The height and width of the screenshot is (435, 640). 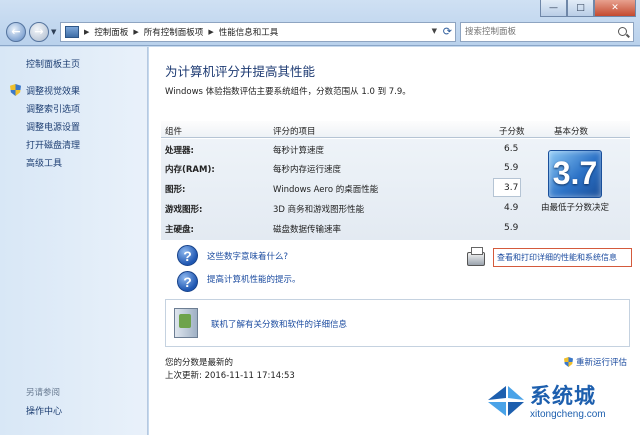 What do you see at coordinates (175, 190) in the screenshot?
I see `row-component: 图形:` at bounding box center [175, 190].